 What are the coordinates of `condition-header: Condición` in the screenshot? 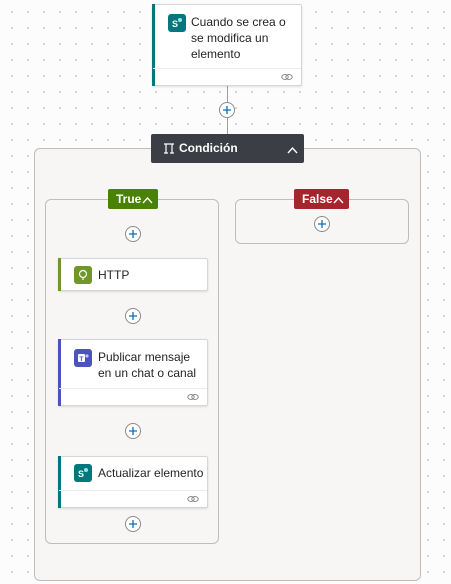 It's located at (227, 148).